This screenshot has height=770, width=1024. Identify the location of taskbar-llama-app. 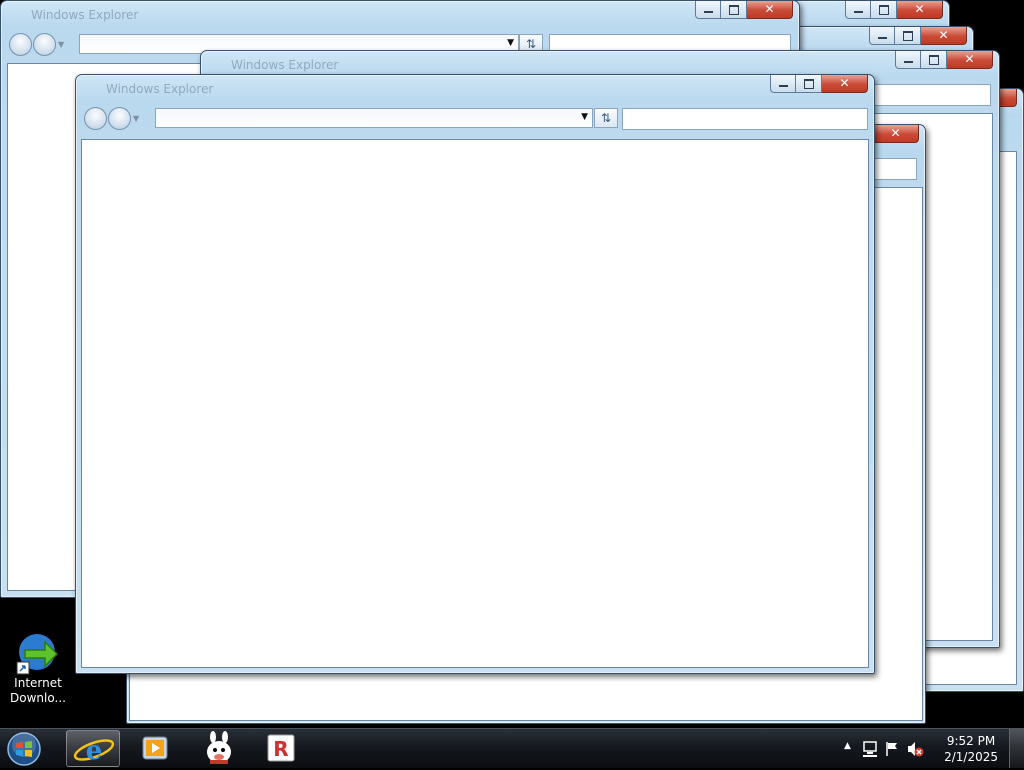
(219, 748).